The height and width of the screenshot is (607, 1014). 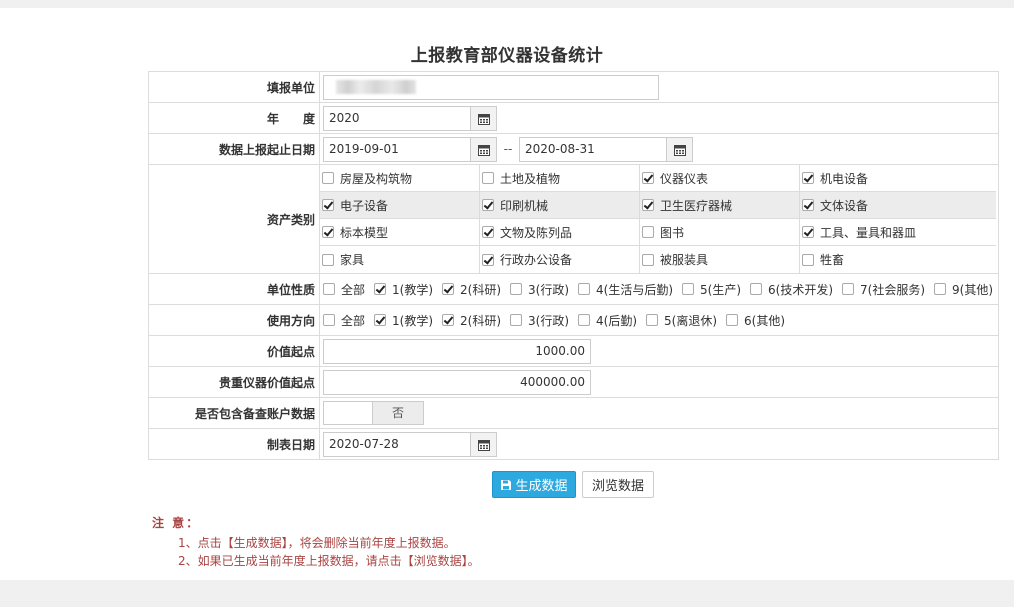 What do you see at coordinates (344, 289) in the screenshot?
I see `unit-nature-option: 全部` at bounding box center [344, 289].